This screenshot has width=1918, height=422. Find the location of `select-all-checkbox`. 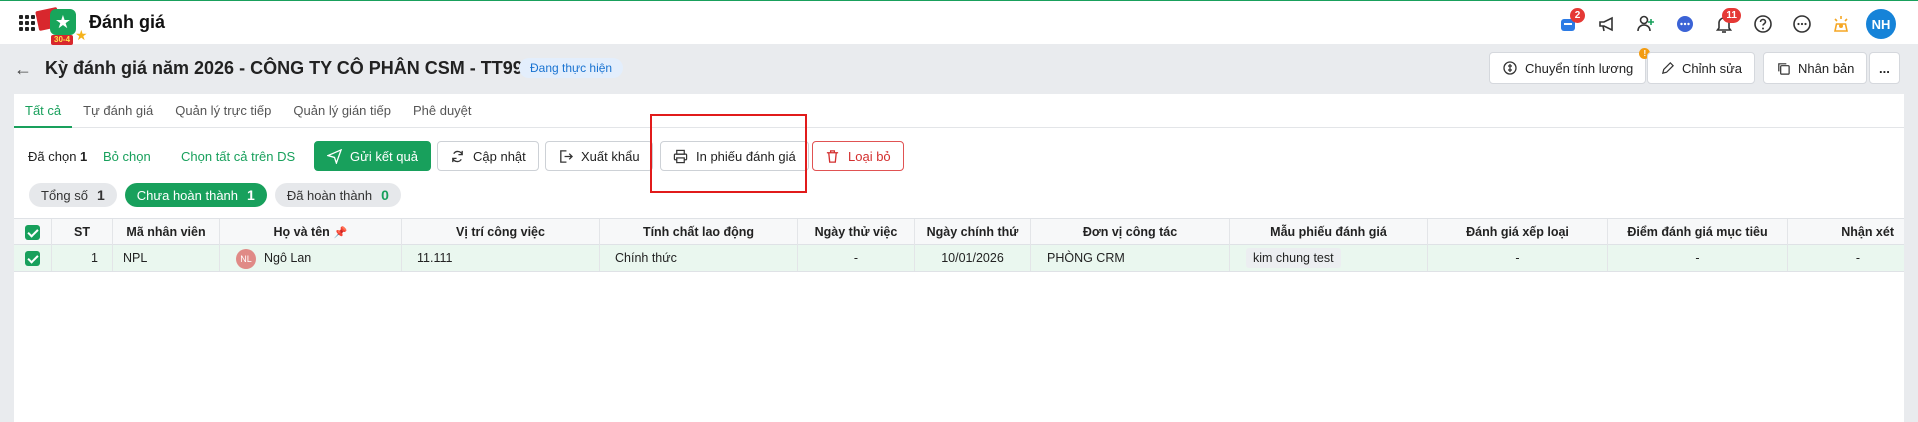

select-all-checkbox is located at coordinates (33, 232).